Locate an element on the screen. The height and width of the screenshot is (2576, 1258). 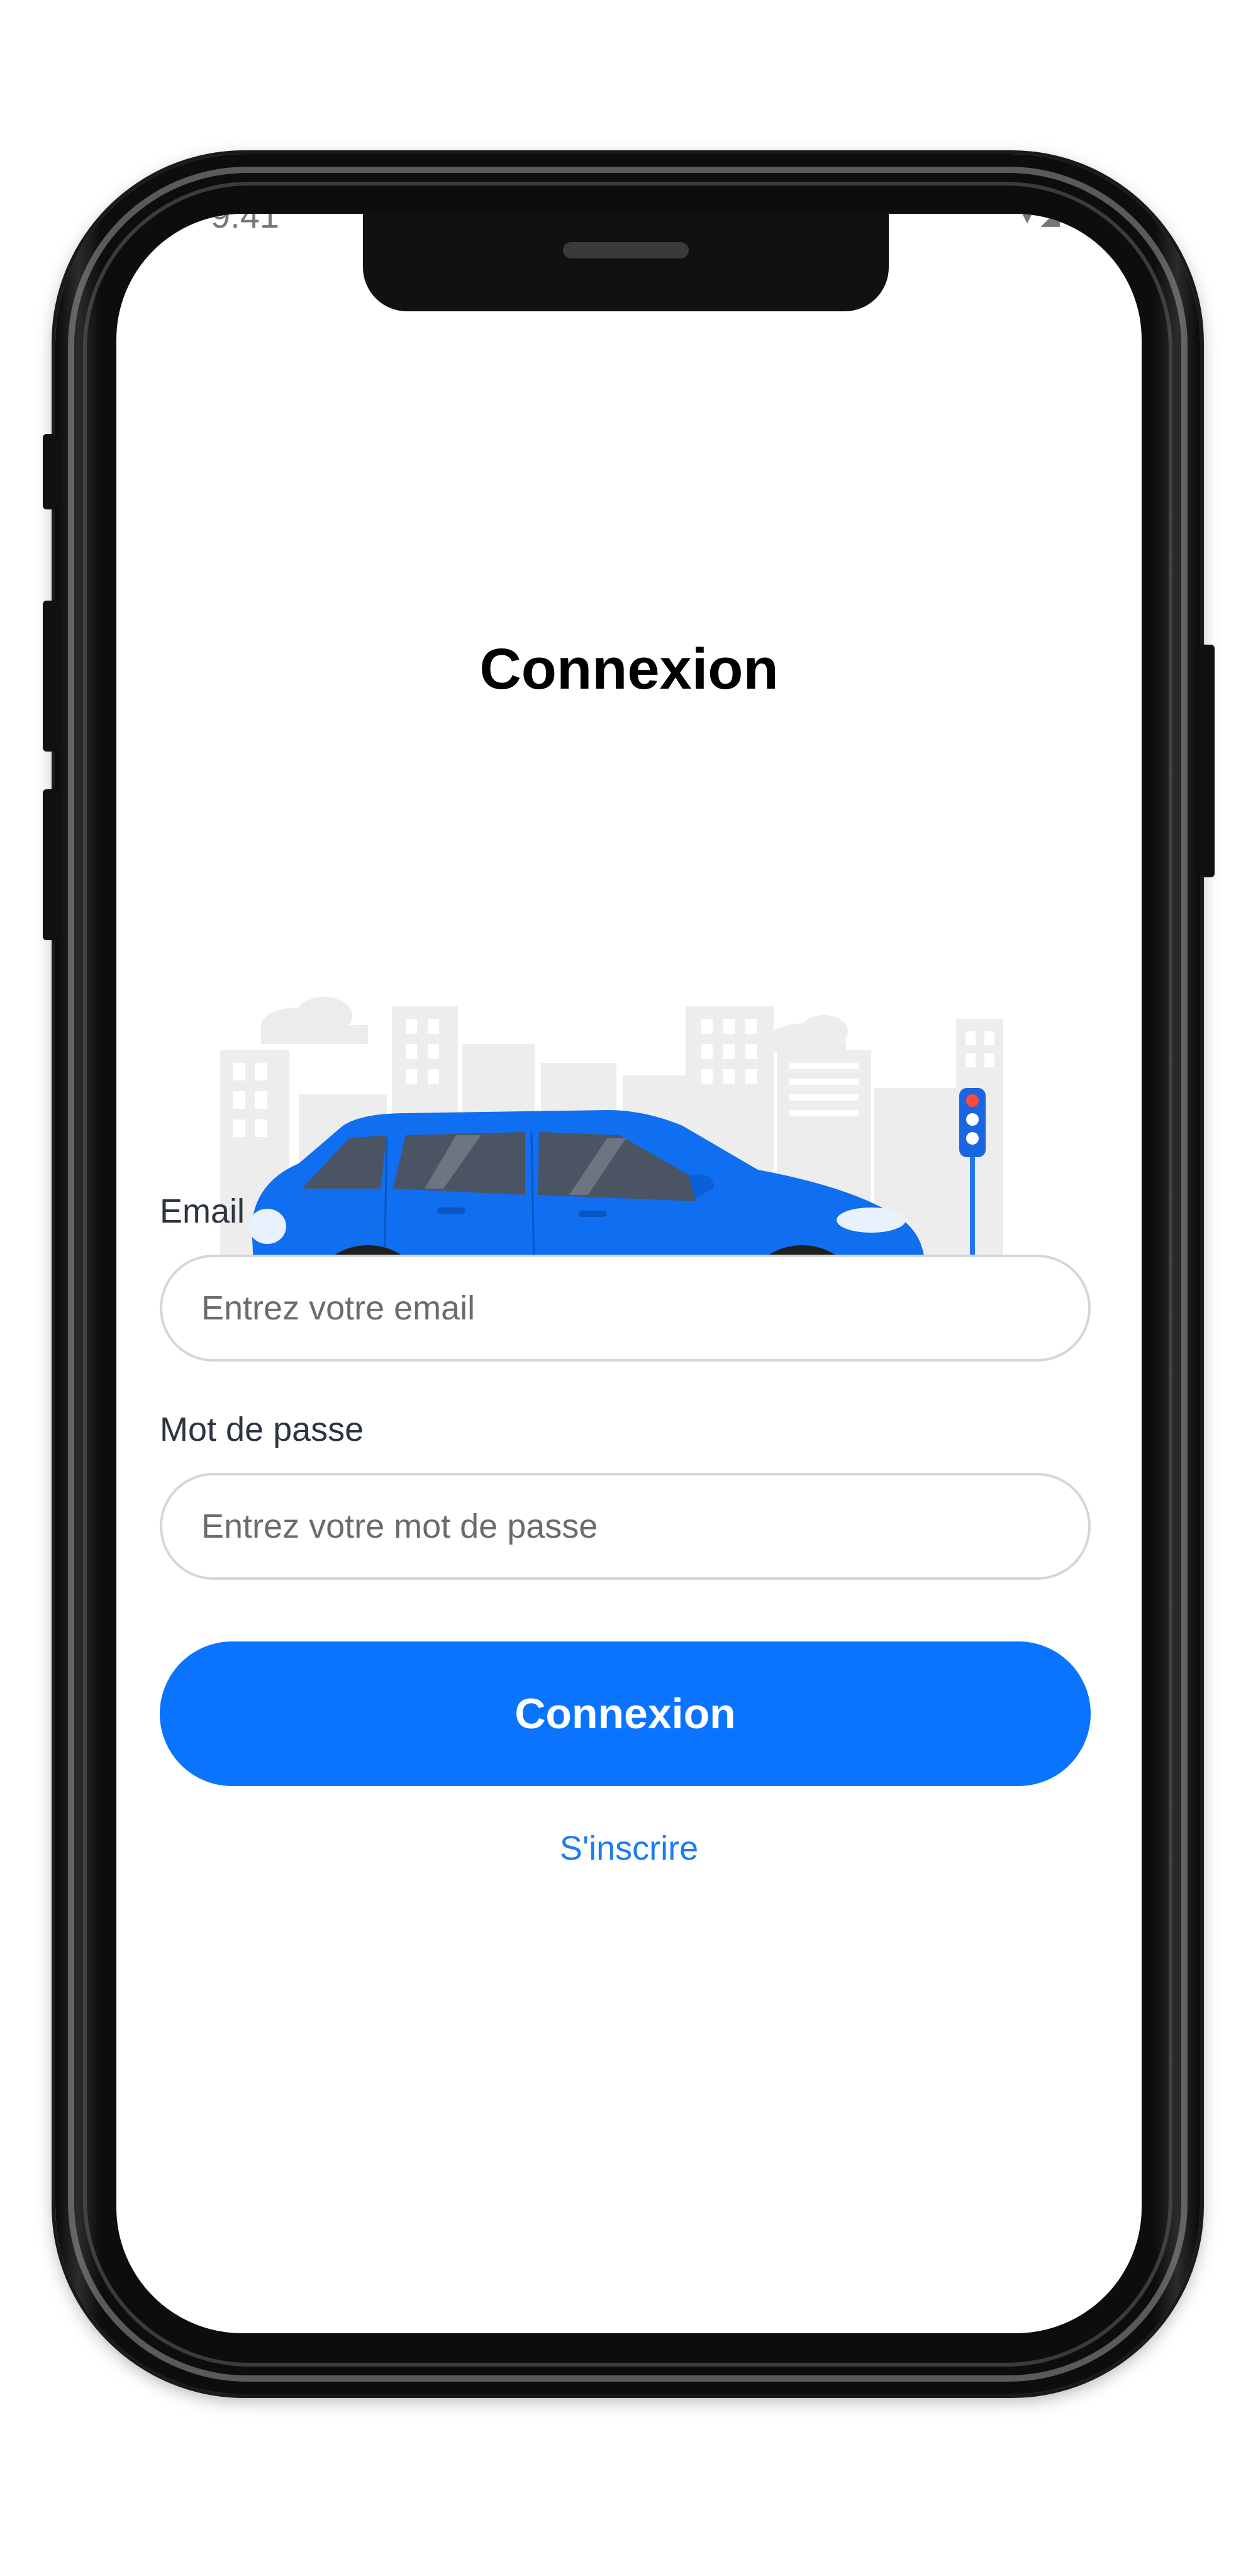
password-field is located at coordinates (625, 1526).